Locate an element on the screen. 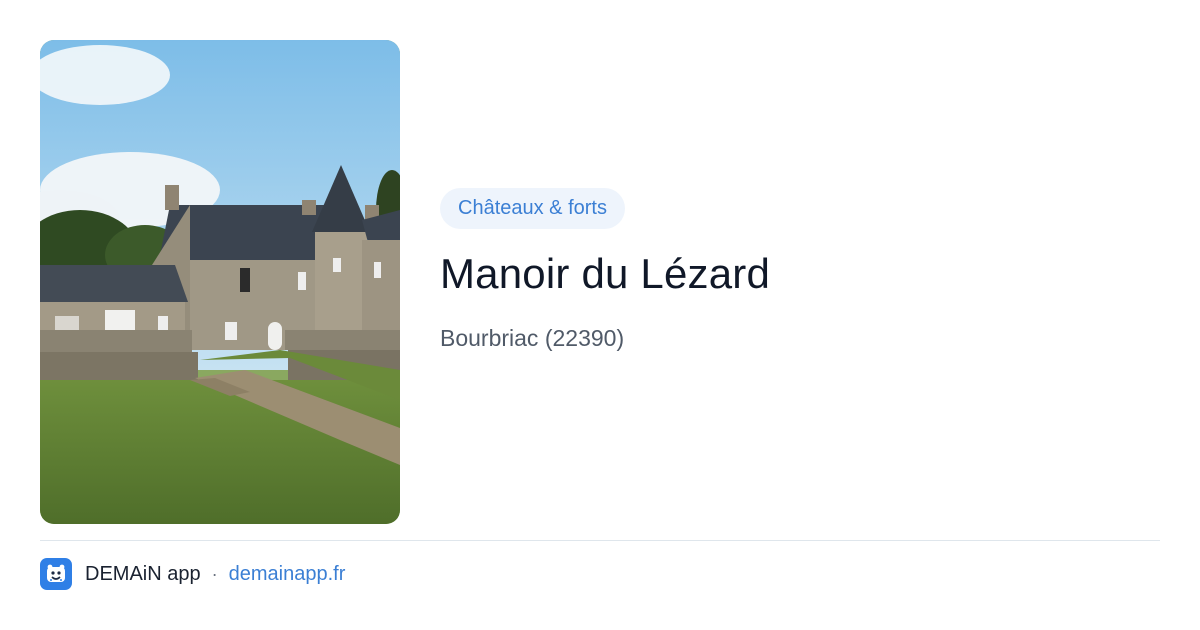  place-location: Bourbriac (22390) is located at coordinates (532, 338).